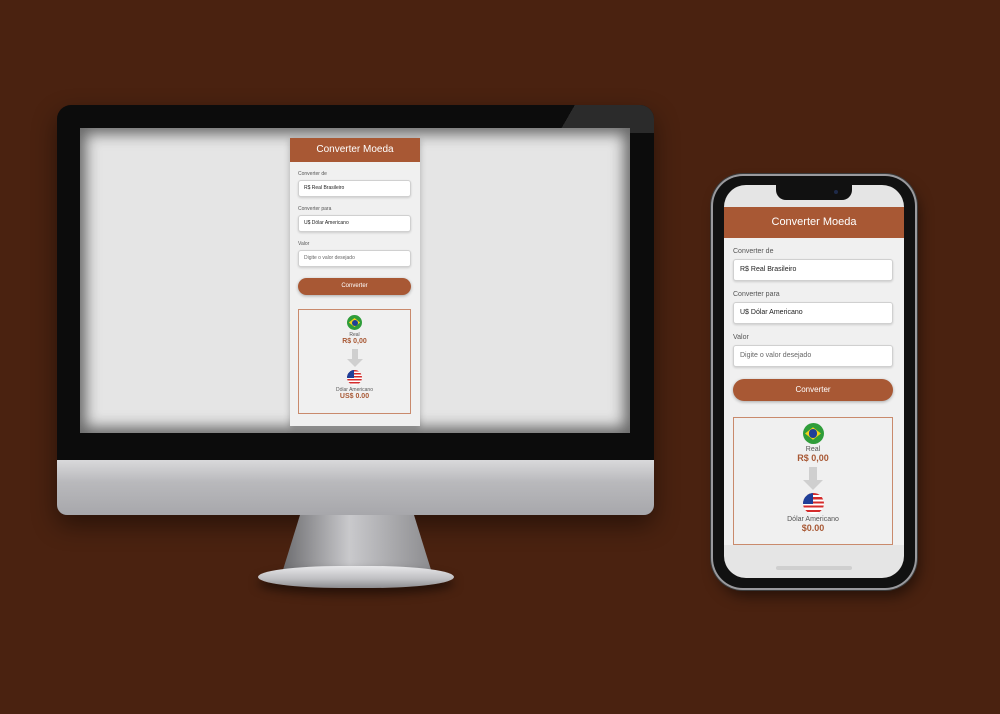 Image resolution: width=1000 pixels, height=714 pixels. Describe the element at coordinates (813, 528) in the screenshot. I see `target-amount: $0.00` at that location.